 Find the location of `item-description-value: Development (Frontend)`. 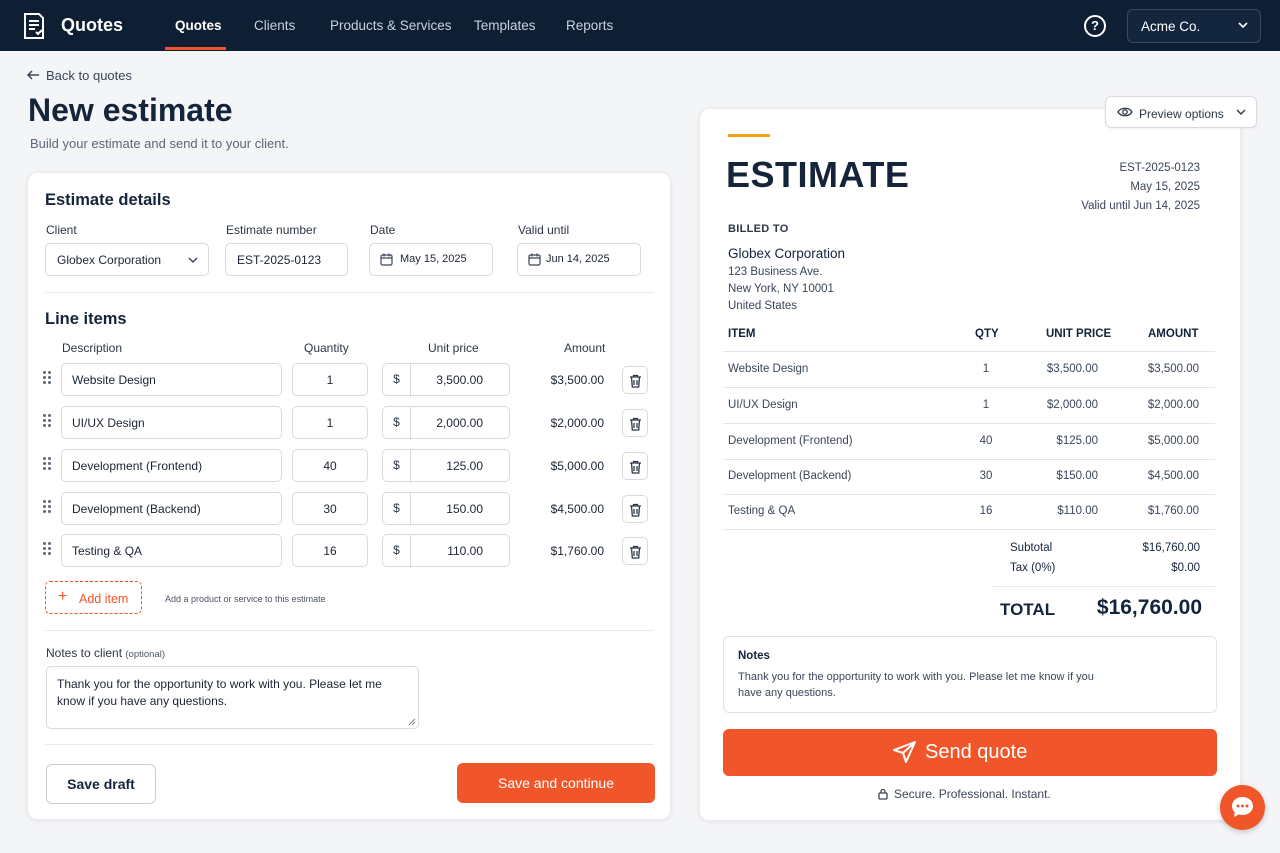

item-description-value: Development (Frontend) is located at coordinates (137, 466).